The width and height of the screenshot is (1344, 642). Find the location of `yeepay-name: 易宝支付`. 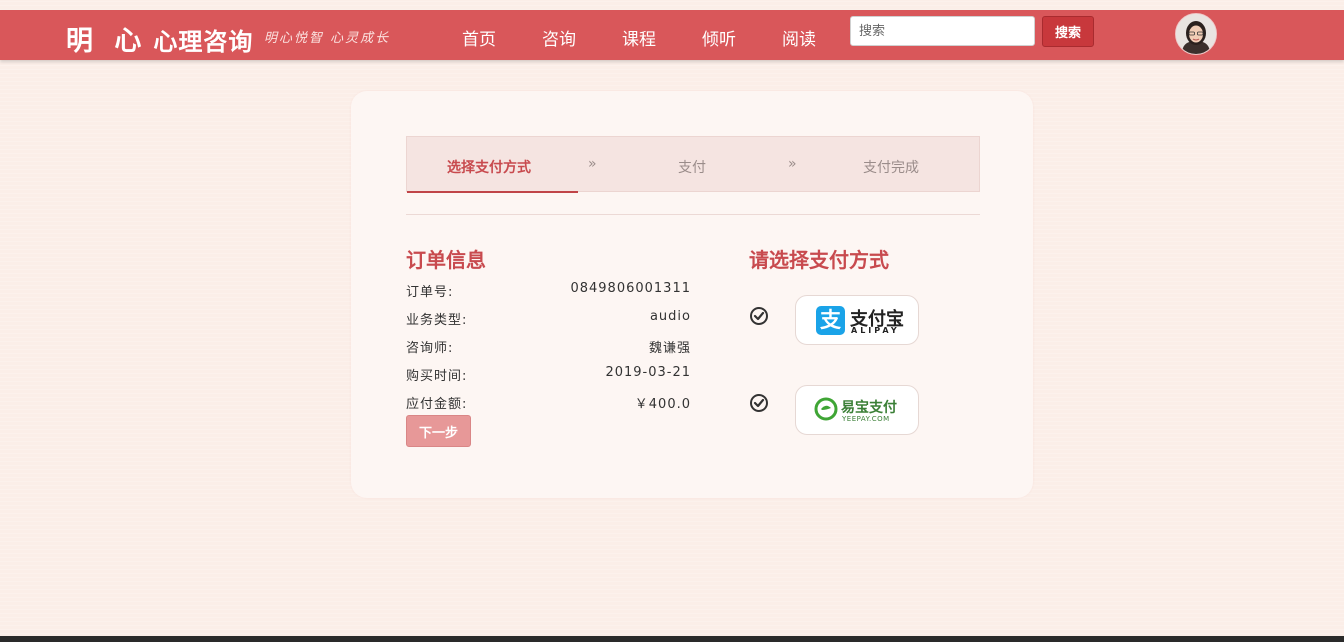

yeepay-name: 易宝支付 is located at coordinates (869, 408).